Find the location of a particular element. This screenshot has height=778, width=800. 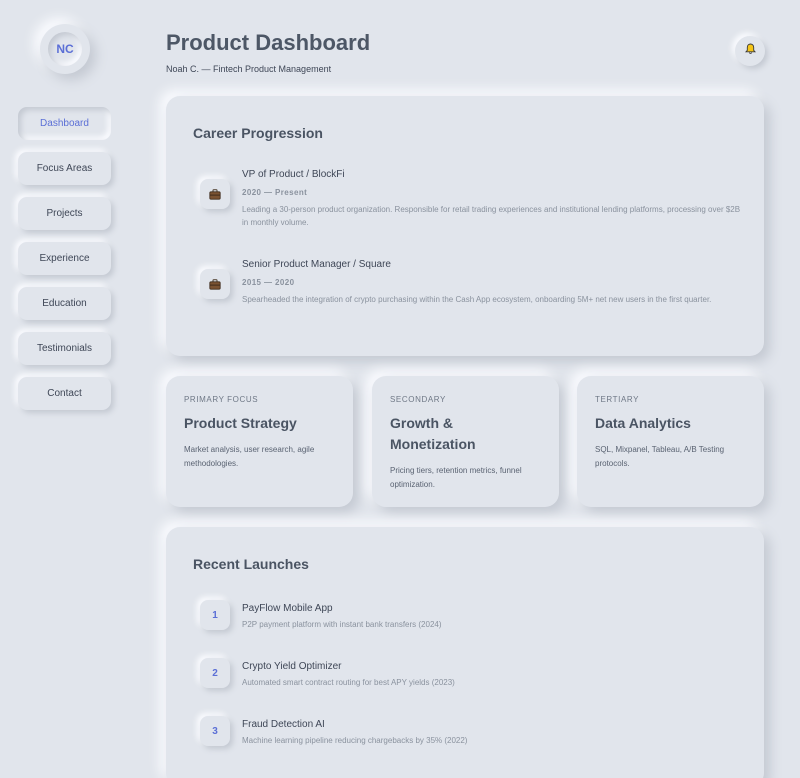

page-title: Product Dashboard is located at coordinates (268, 42).